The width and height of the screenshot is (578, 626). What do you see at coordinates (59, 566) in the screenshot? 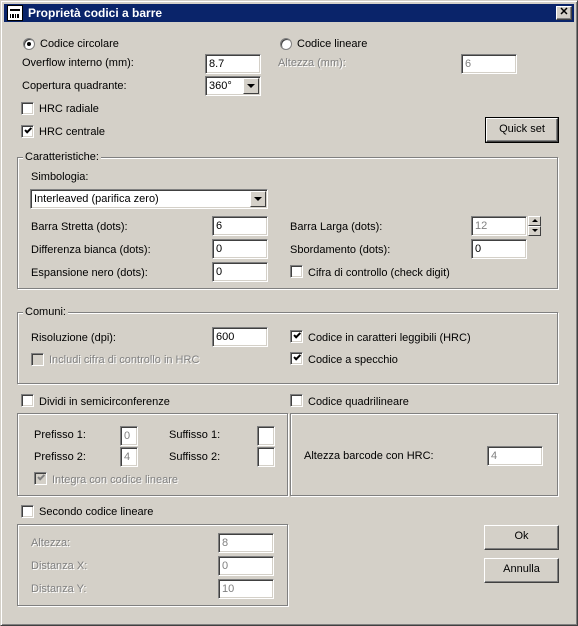
I see `distanza-x-label: Distanza X:` at bounding box center [59, 566].